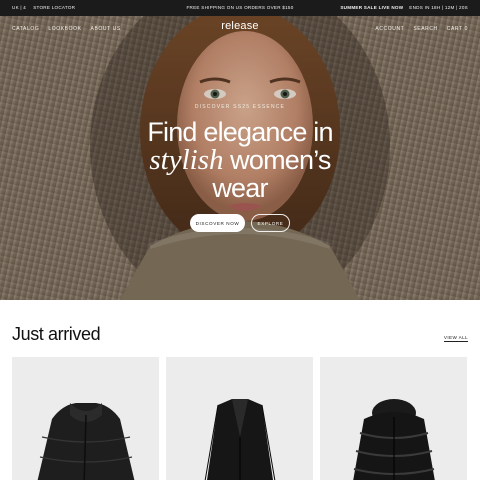 The width and height of the screenshot is (480, 480). Describe the element at coordinates (371, 7) in the screenshot. I see `sale-message: SUMMER SALE LIVE NOW` at that location.